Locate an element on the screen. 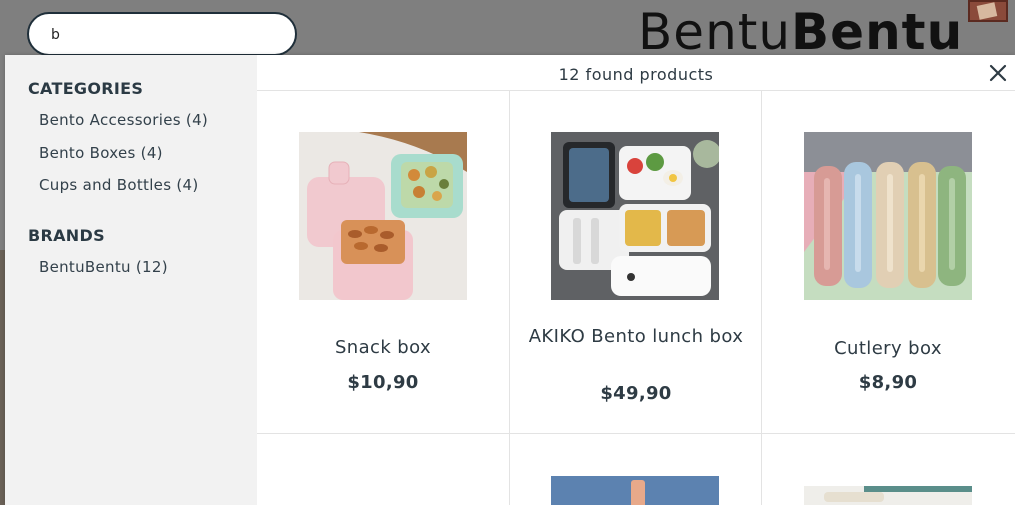 This screenshot has width=1015, height=505. facet-category-cups-and-bottles: Cups and Bottles (4) is located at coordinates (119, 185).